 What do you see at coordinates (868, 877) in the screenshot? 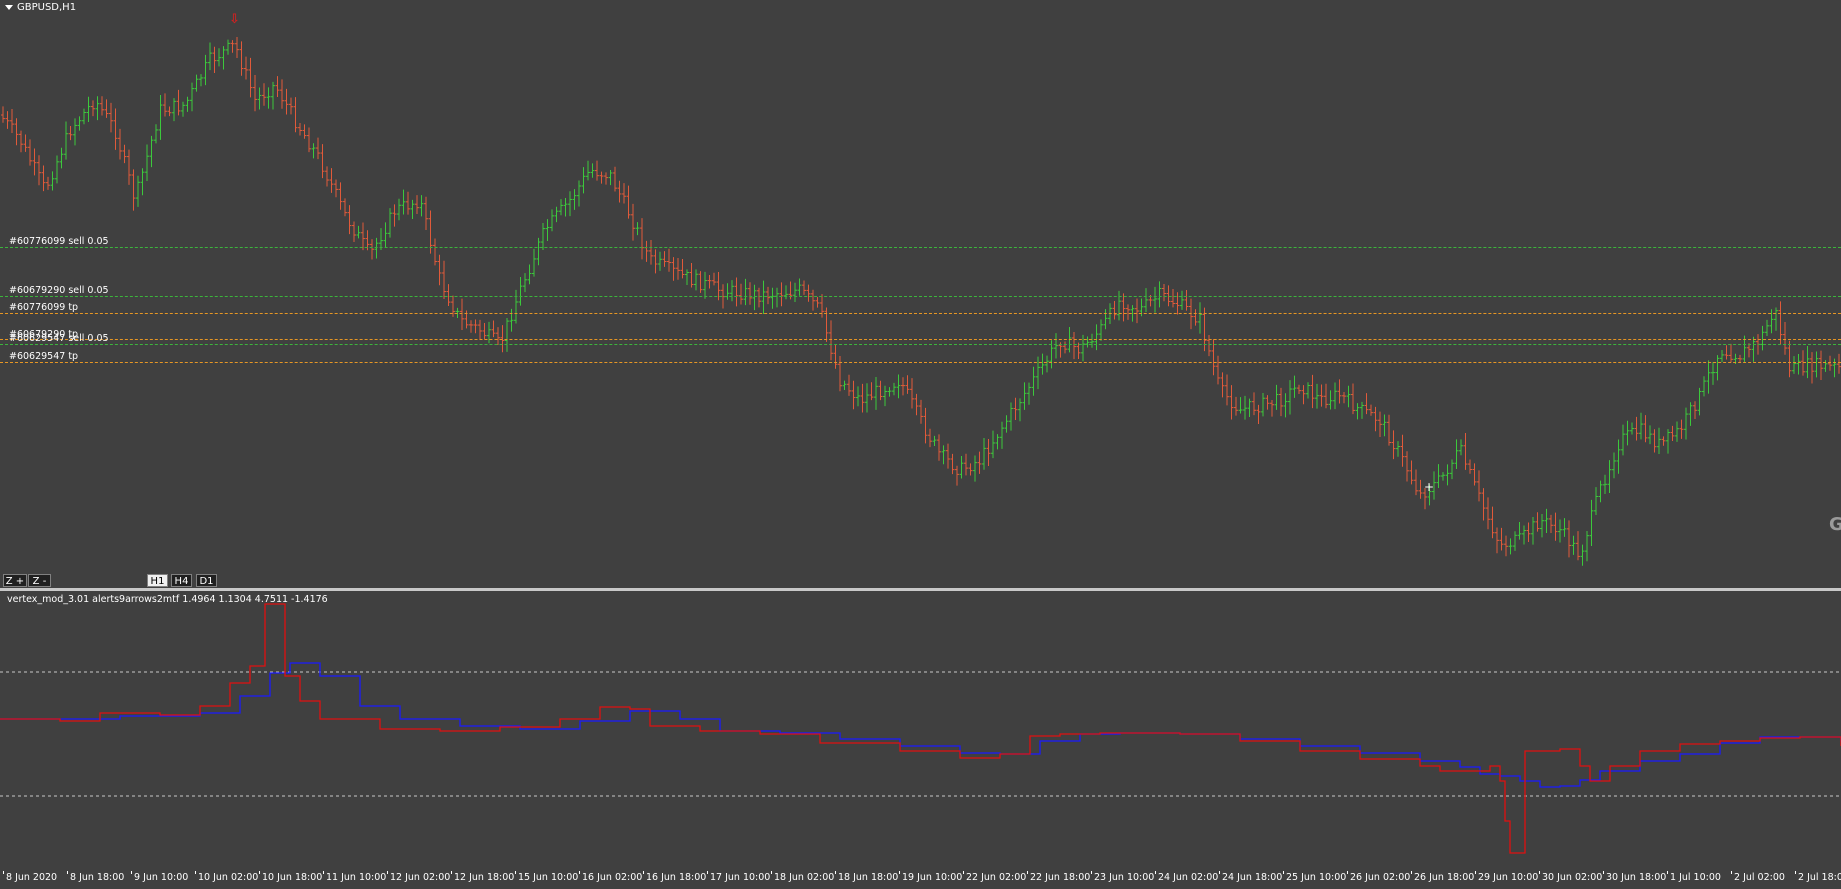
I see `time-tick-label: 18 Jun 18:00` at bounding box center [868, 877].